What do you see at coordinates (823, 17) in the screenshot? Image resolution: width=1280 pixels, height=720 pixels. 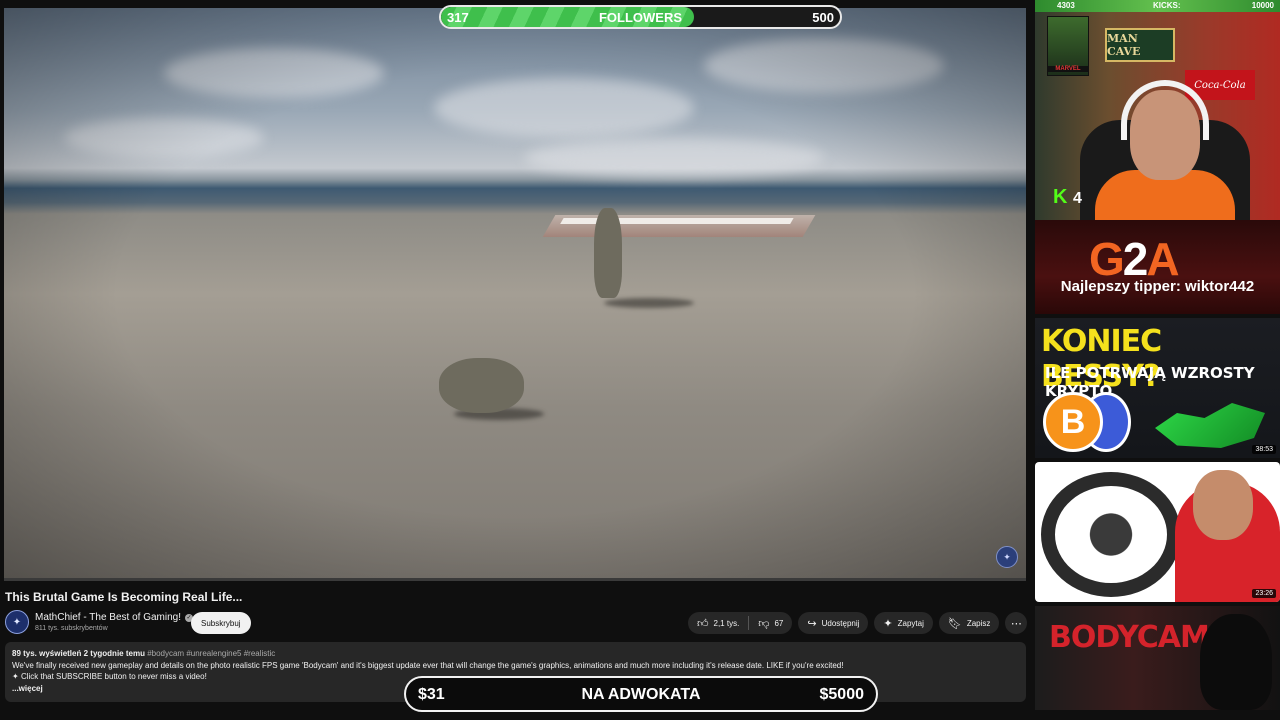 I see `followers-target: 500` at bounding box center [823, 17].